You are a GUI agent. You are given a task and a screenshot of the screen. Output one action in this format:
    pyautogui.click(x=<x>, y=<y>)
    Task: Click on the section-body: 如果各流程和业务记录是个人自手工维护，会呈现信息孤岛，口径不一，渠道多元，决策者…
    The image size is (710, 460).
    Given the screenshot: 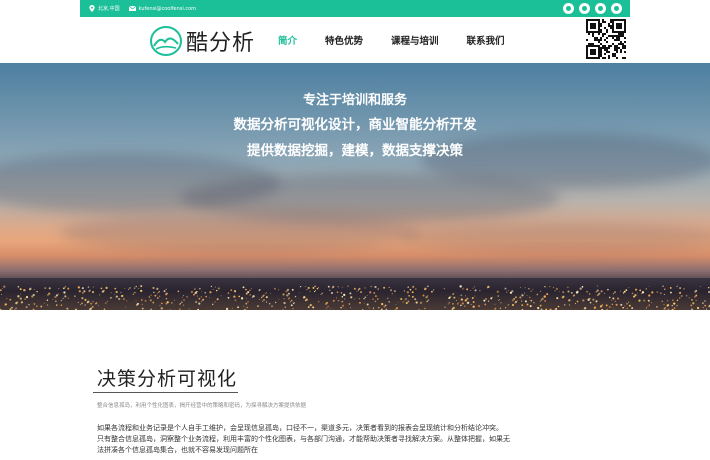 What is the action you would take?
    pyautogui.click(x=359, y=439)
    